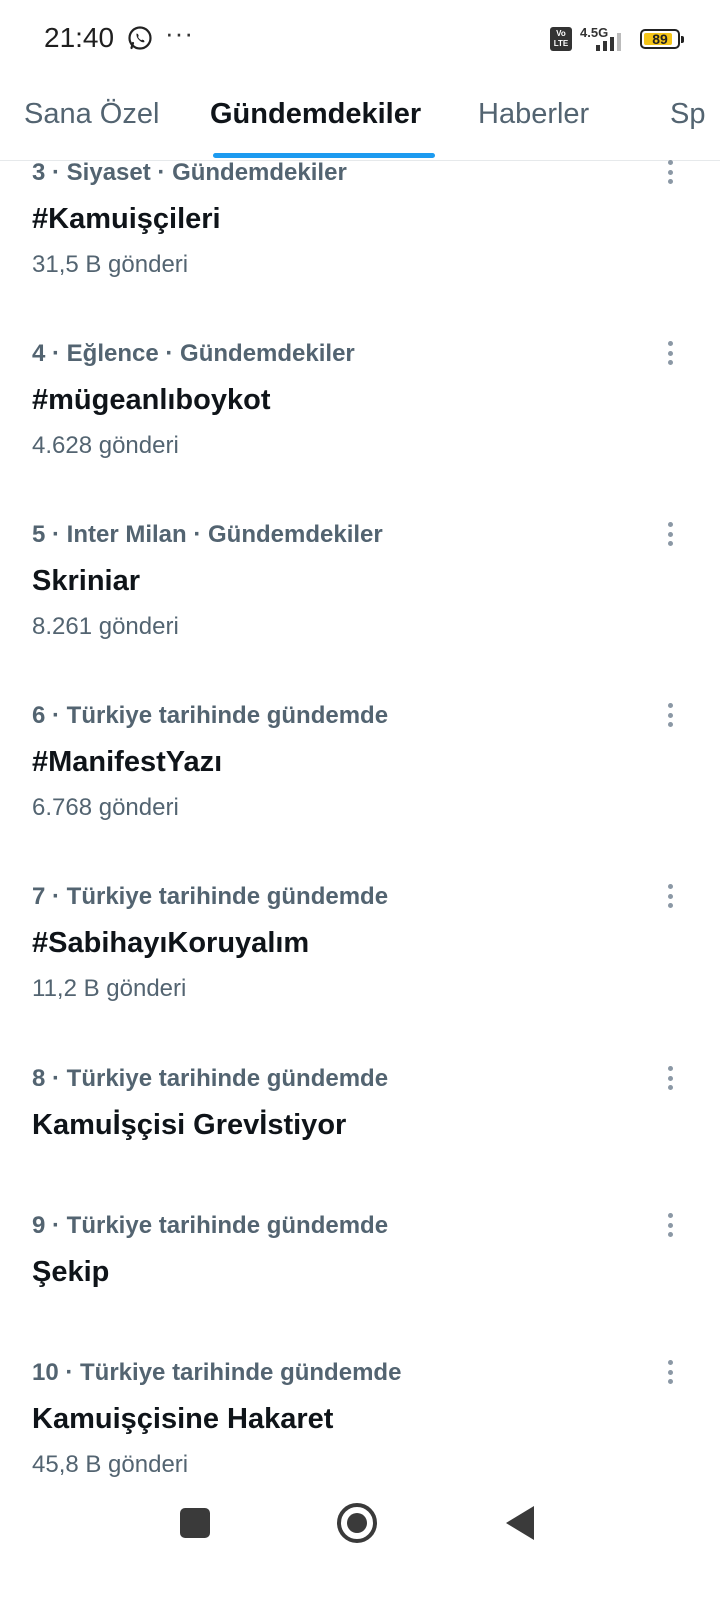  What do you see at coordinates (105, 626) in the screenshot?
I see `trend-post-count: 8.261 gönderi` at bounding box center [105, 626].